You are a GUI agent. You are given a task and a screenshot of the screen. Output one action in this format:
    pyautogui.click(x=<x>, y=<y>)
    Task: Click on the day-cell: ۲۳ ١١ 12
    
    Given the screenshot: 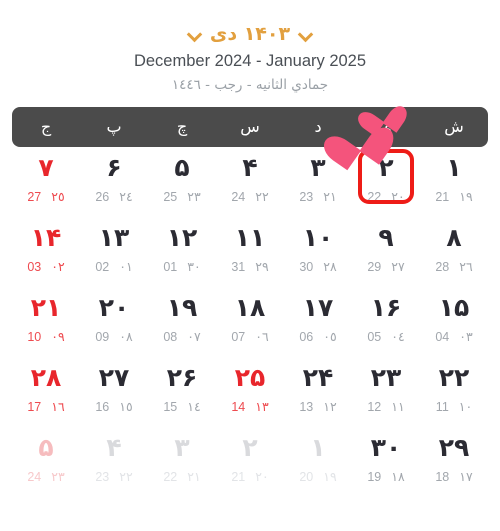 What is the action you would take?
    pyautogui.click(x=386, y=392)
    